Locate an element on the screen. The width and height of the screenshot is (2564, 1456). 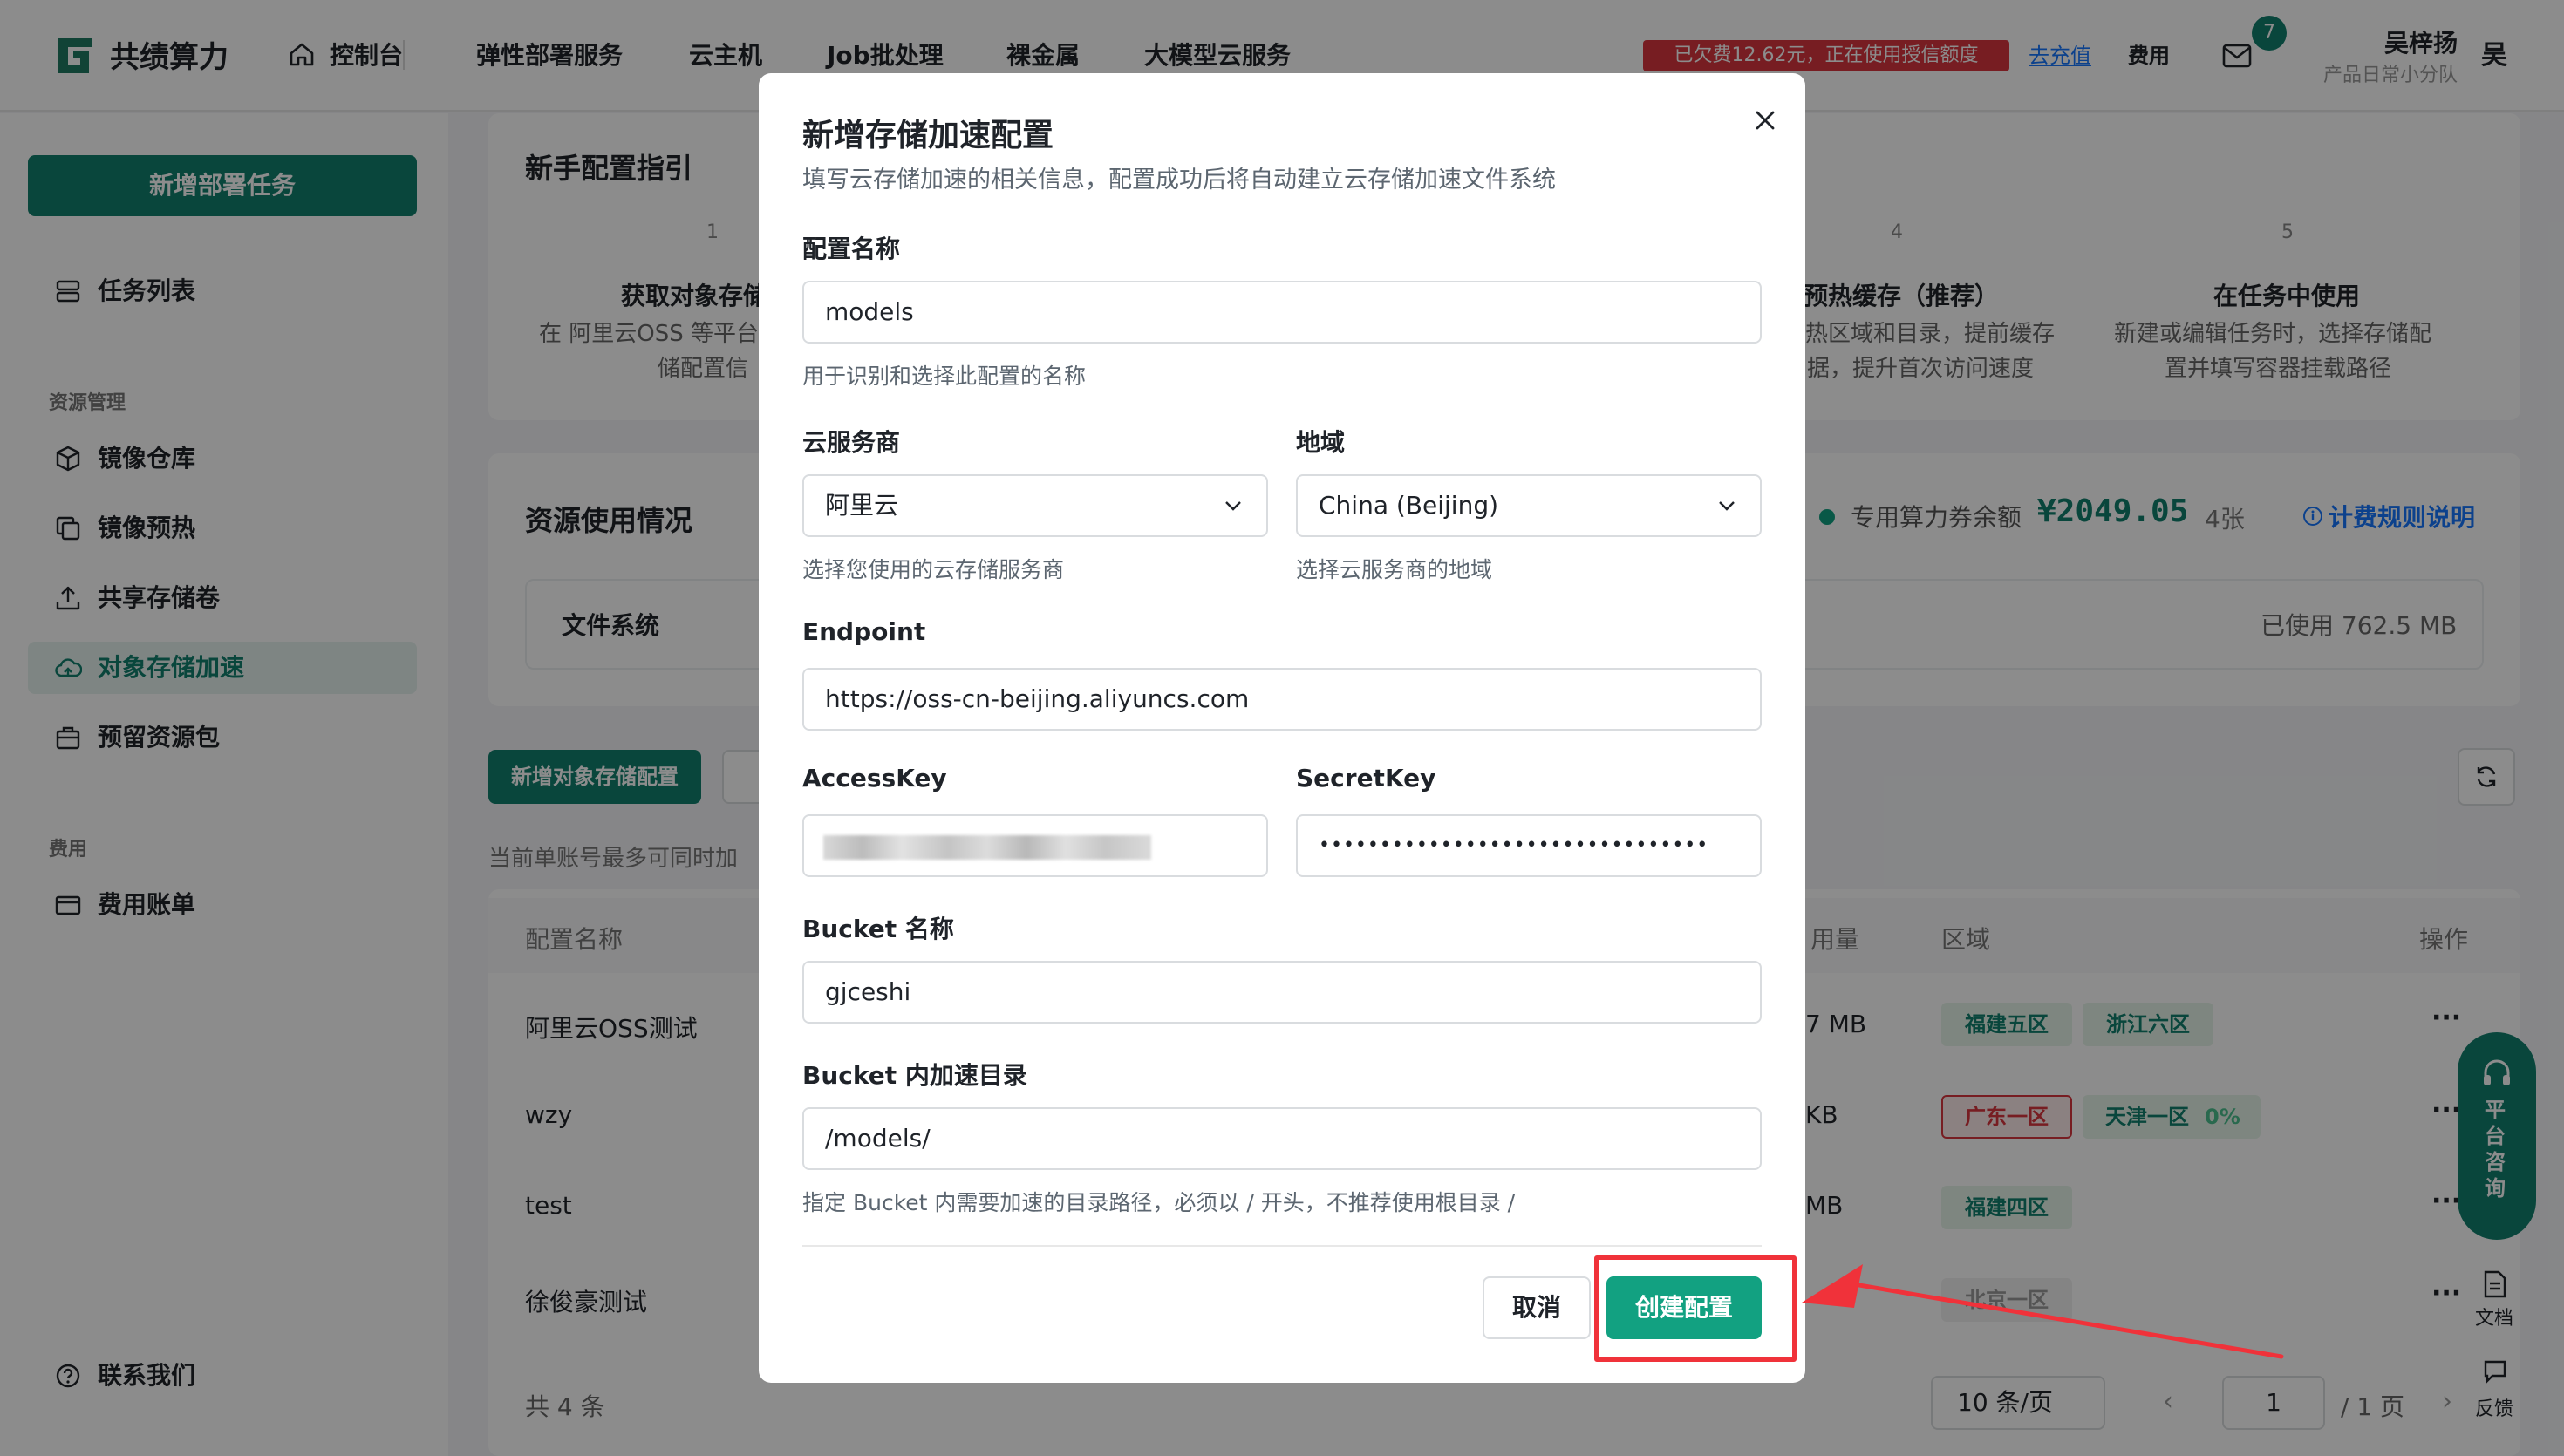
accesskey-input is located at coordinates (1035, 845).